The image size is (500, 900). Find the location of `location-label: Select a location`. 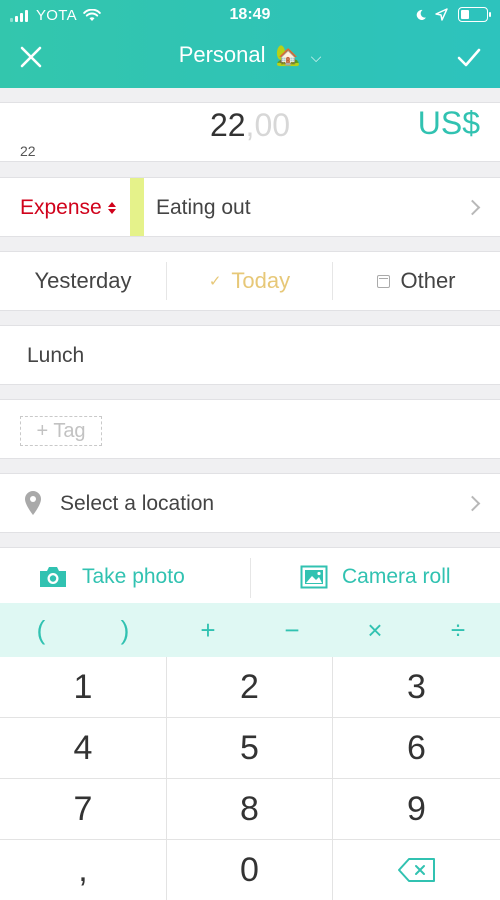

location-label: Select a location is located at coordinates (137, 503).